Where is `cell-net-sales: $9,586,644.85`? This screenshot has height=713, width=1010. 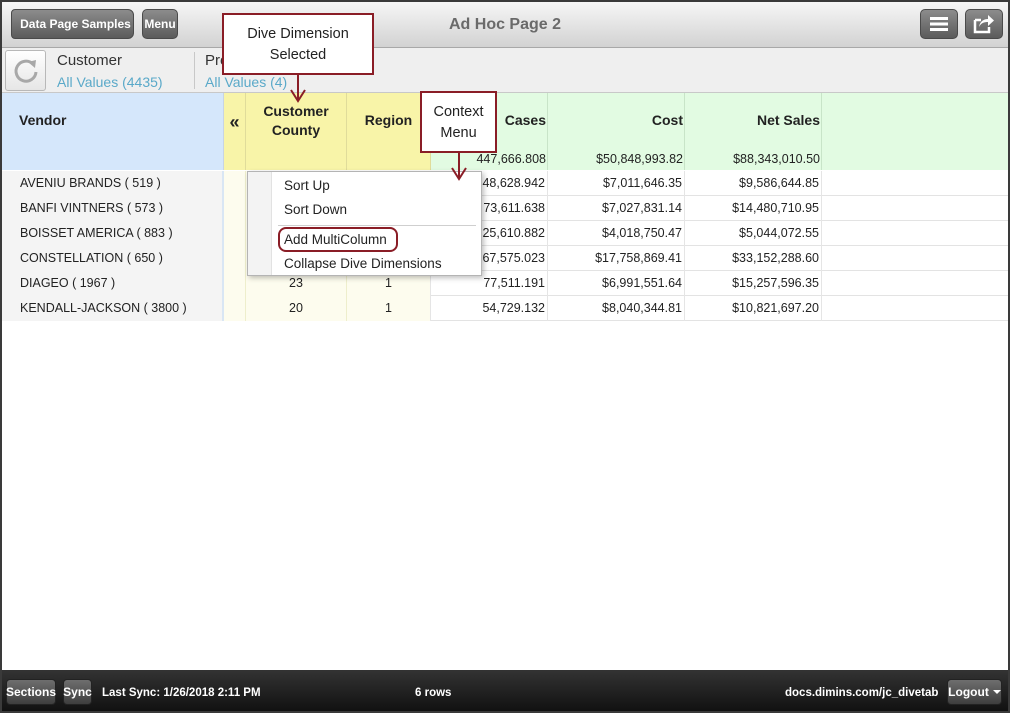
cell-net-sales: $9,586,644.85 is located at coordinates (753, 183).